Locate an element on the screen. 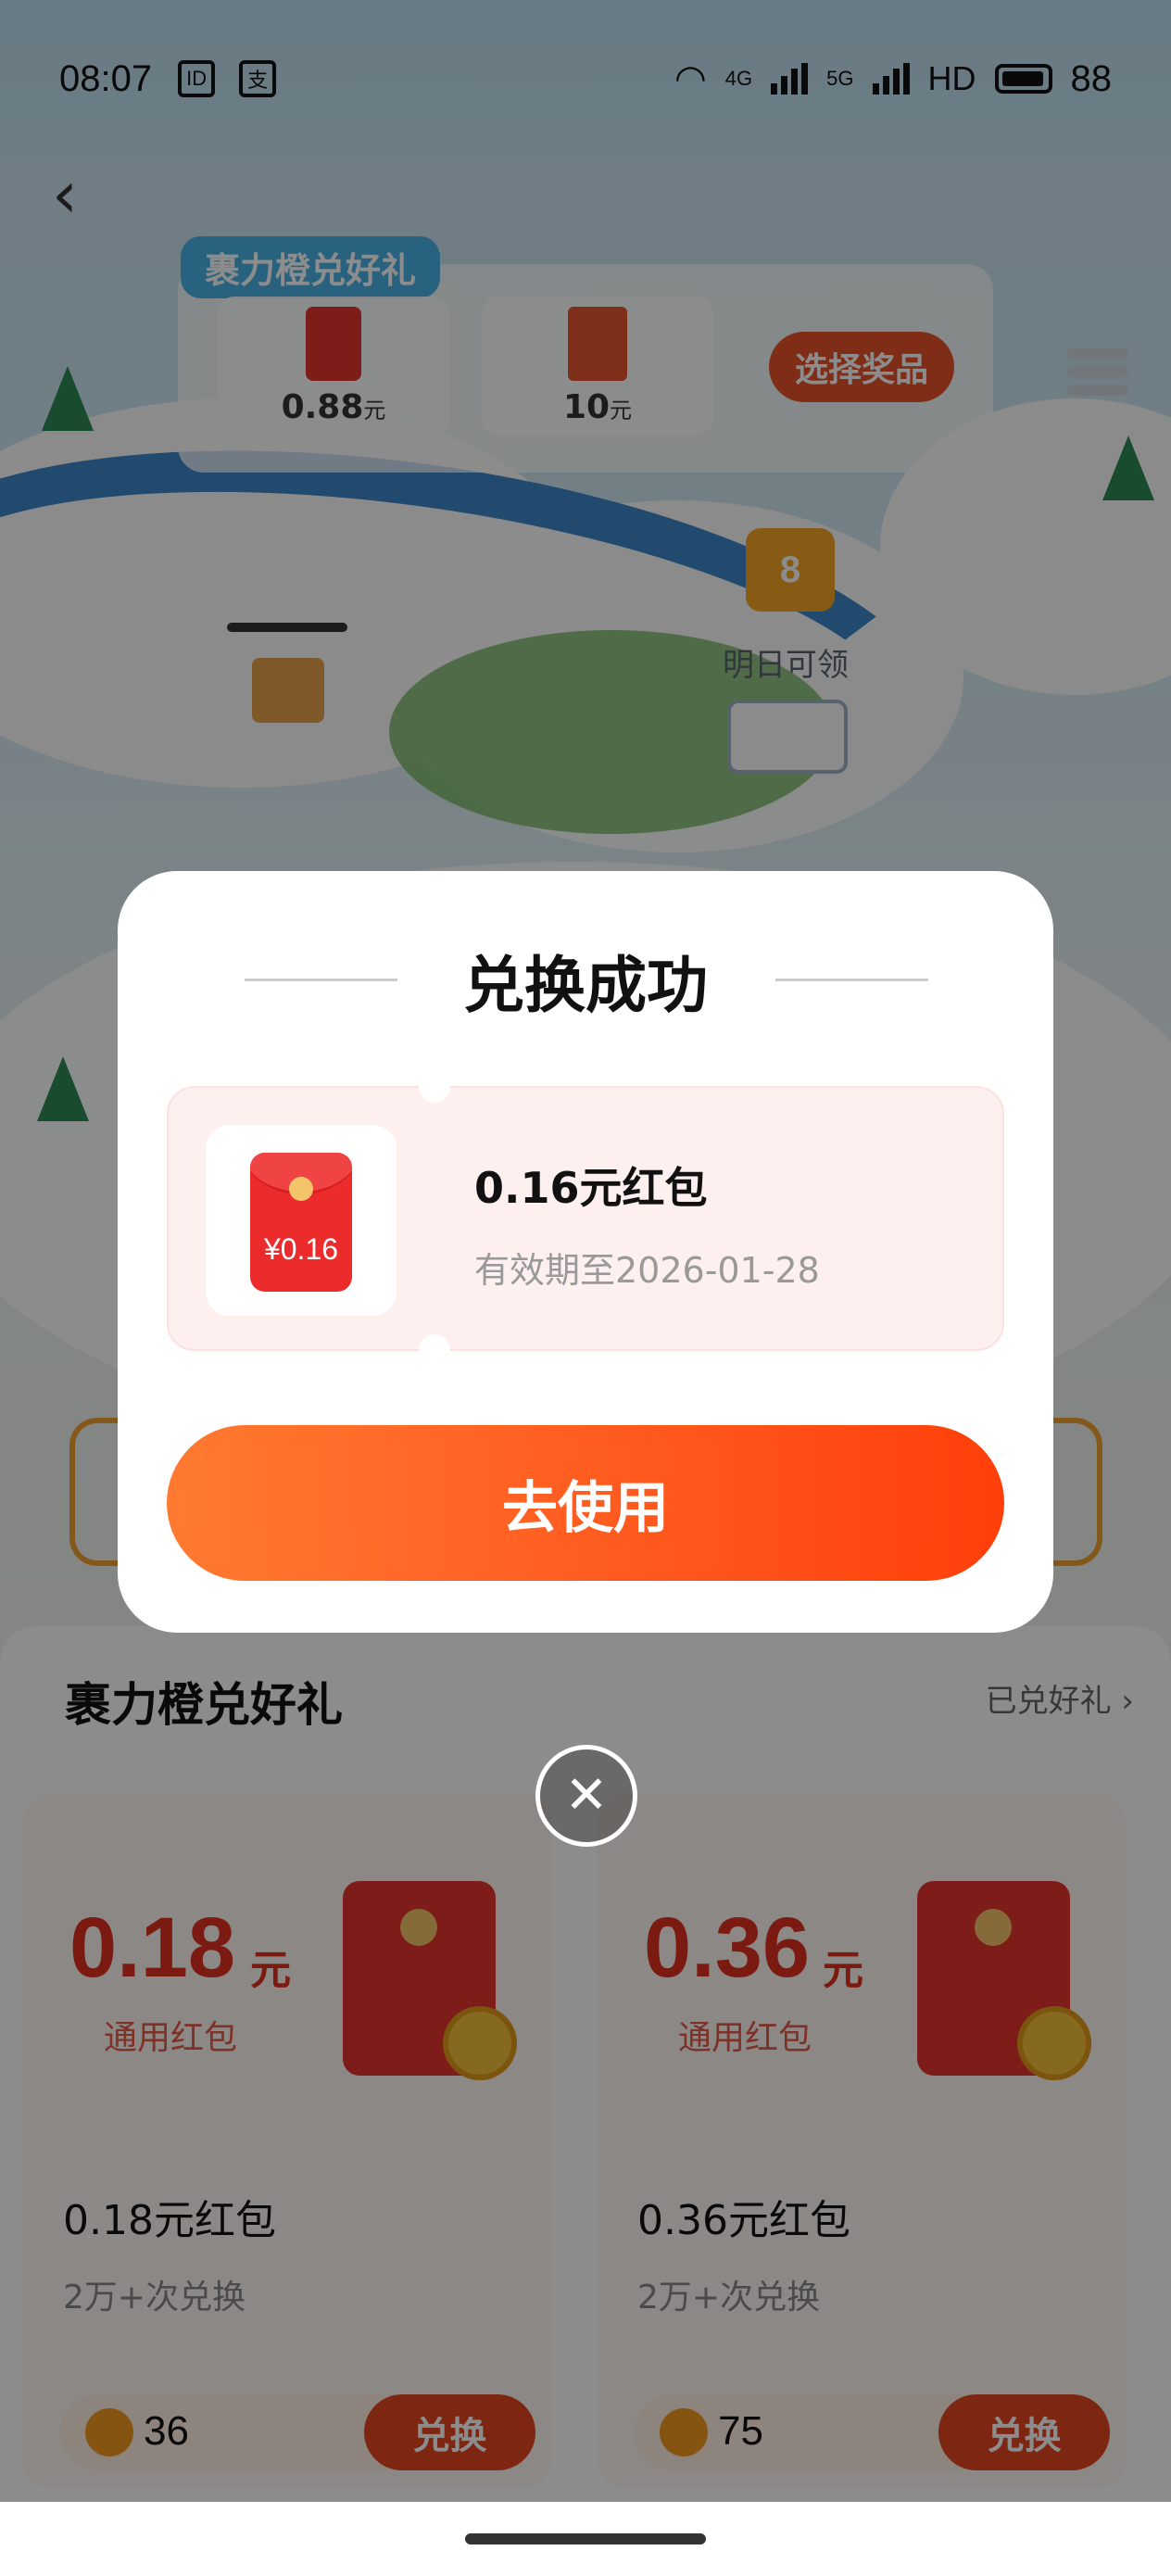 This screenshot has height=2576, width=1171. close-icon: ✕ is located at coordinates (587, 1795).